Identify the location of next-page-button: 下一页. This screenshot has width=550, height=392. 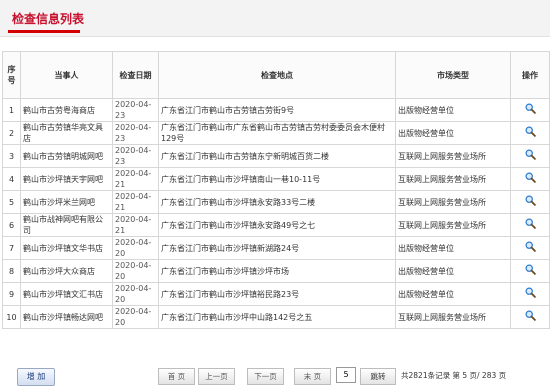
(265, 376).